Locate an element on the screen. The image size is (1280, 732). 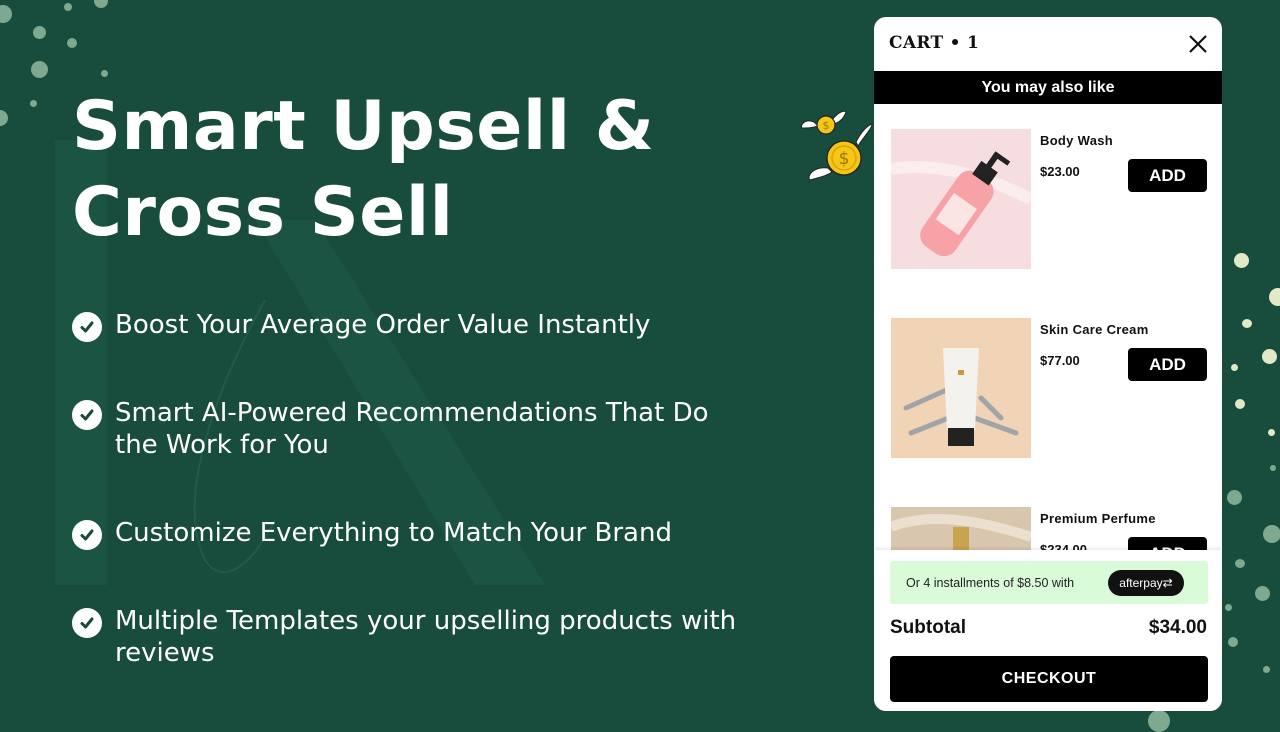
hero-title: Smart Upsell & Cross Sell is located at coordinates (363, 170).